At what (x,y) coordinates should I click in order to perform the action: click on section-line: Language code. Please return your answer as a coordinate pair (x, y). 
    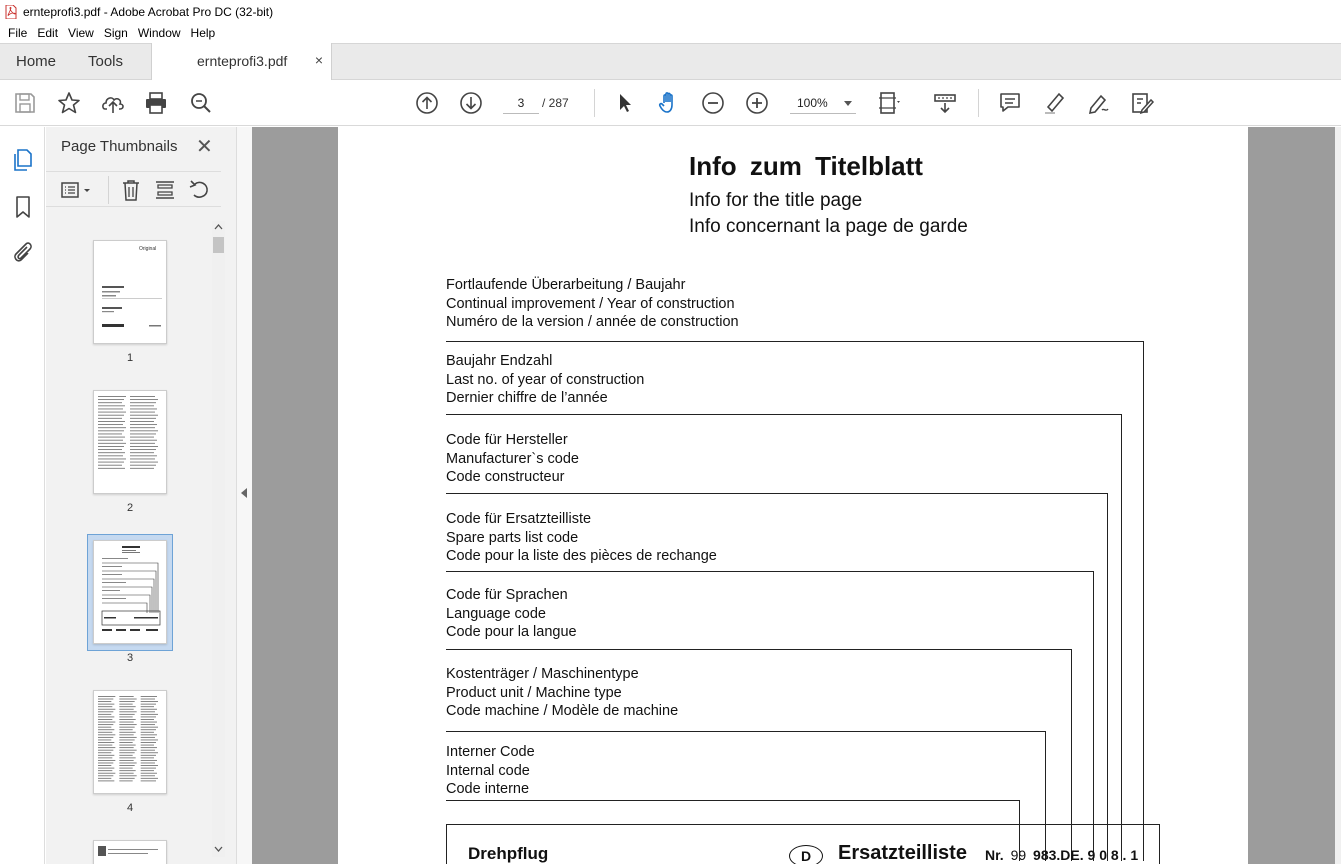
    Looking at the image, I should click on (496, 613).